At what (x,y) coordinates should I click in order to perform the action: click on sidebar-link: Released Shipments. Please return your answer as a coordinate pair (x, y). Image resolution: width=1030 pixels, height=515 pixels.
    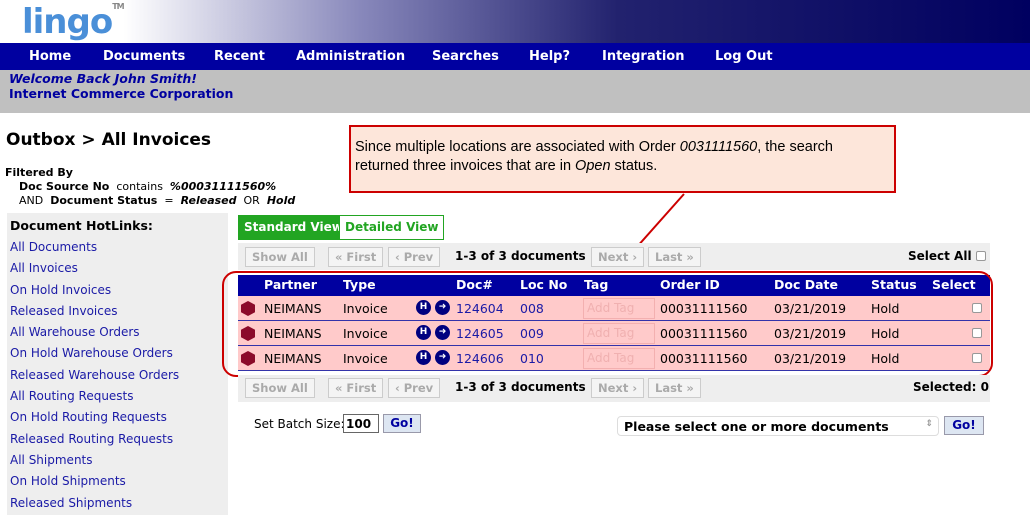
    Looking at the image, I should click on (117, 503).